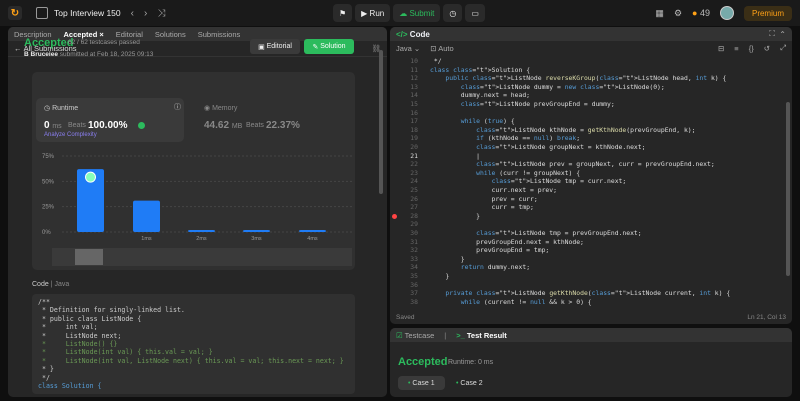 The image size is (800, 401). Describe the element at coordinates (774, 34) in the screenshot. I see `maximize-icon: ⛶` at that location.